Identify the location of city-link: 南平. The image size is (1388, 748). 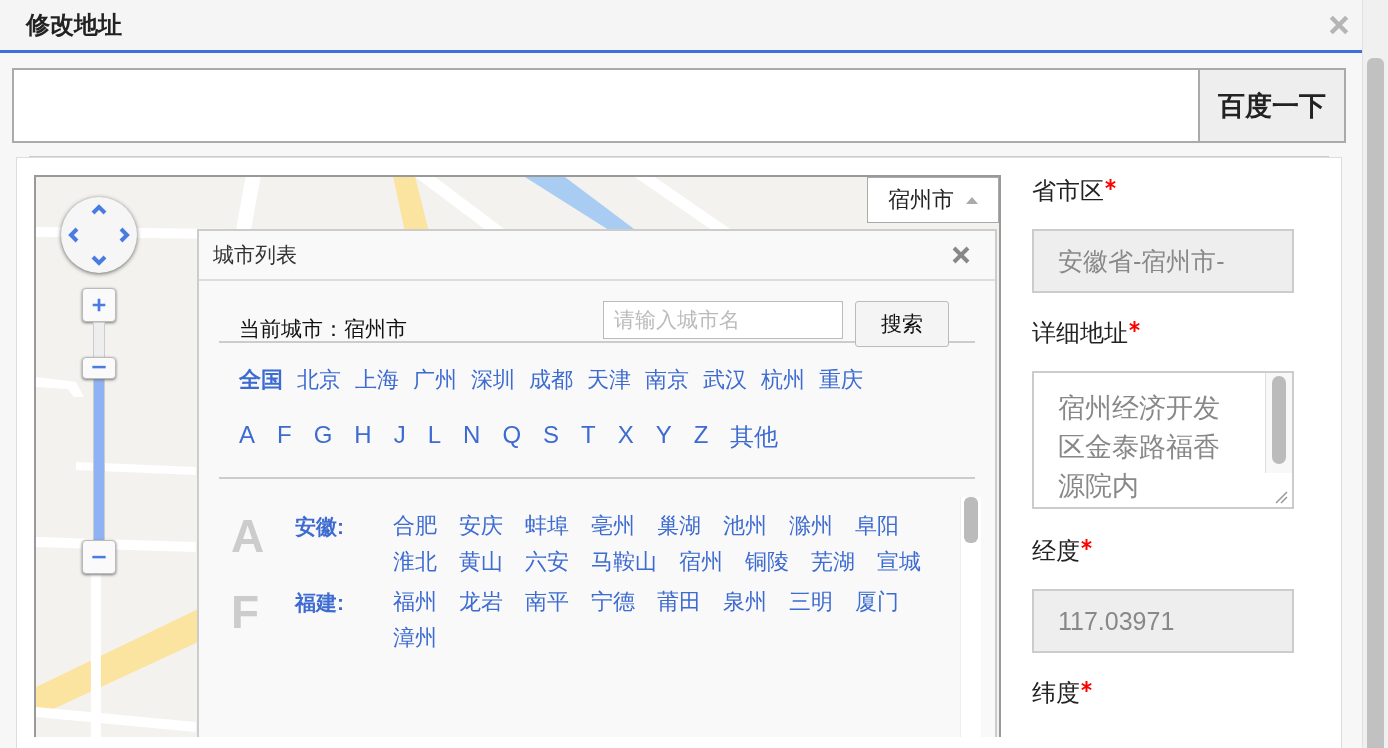
(547, 602).